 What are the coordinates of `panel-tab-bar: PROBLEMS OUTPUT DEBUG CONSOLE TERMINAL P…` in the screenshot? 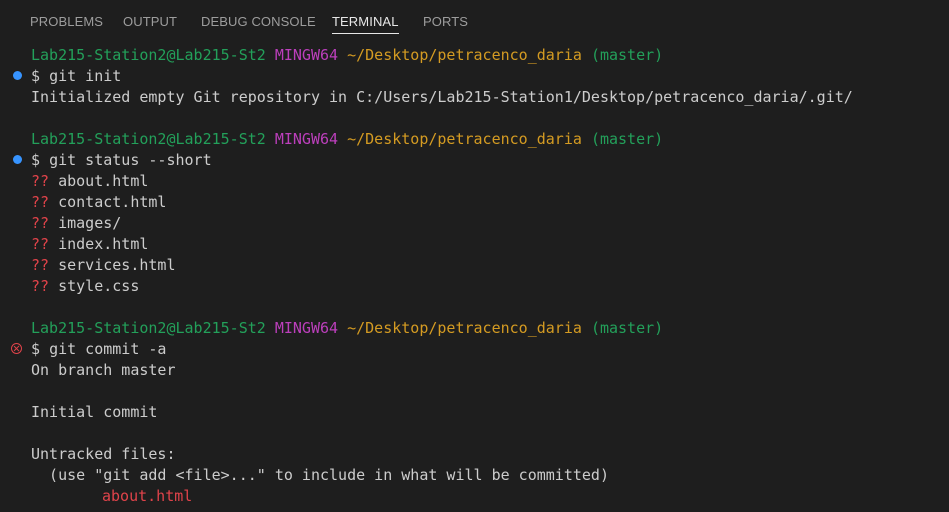 It's located at (474, 22).